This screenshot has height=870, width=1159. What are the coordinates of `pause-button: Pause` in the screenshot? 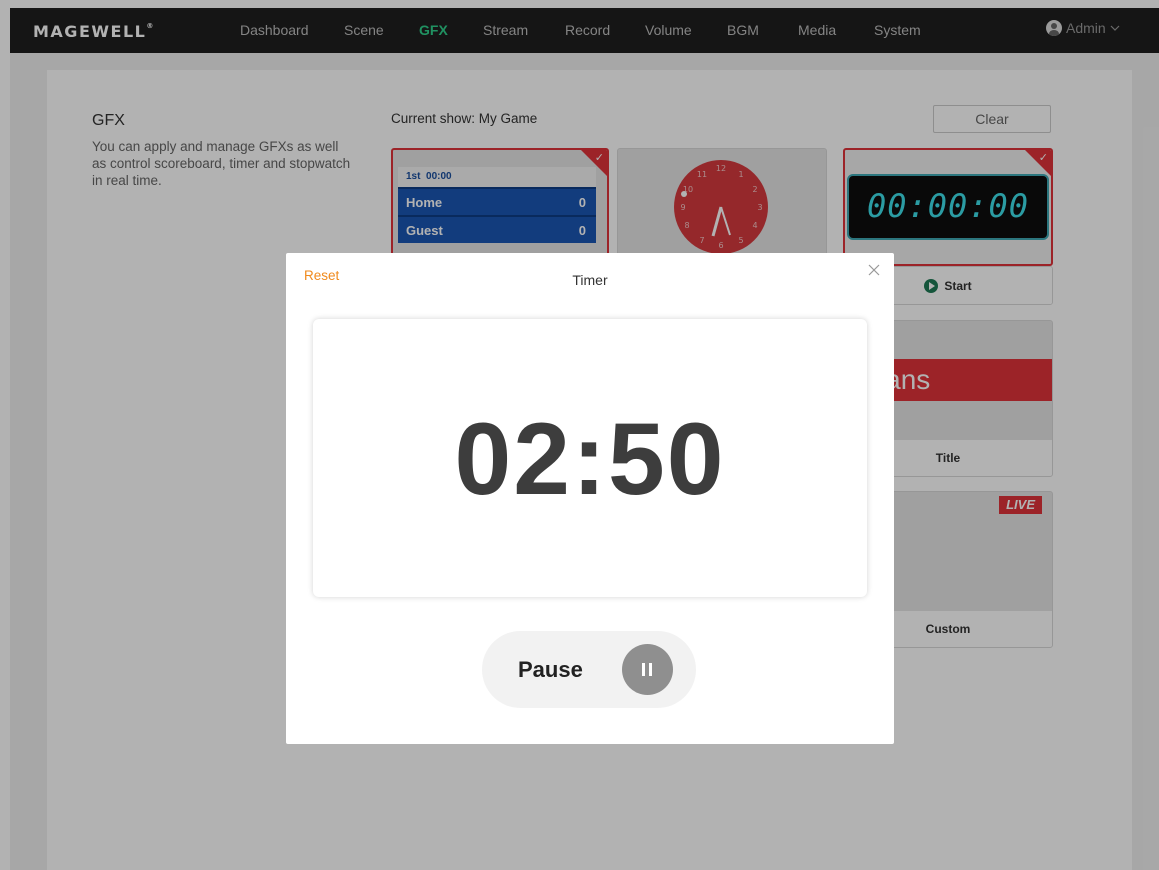 It's located at (589, 669).